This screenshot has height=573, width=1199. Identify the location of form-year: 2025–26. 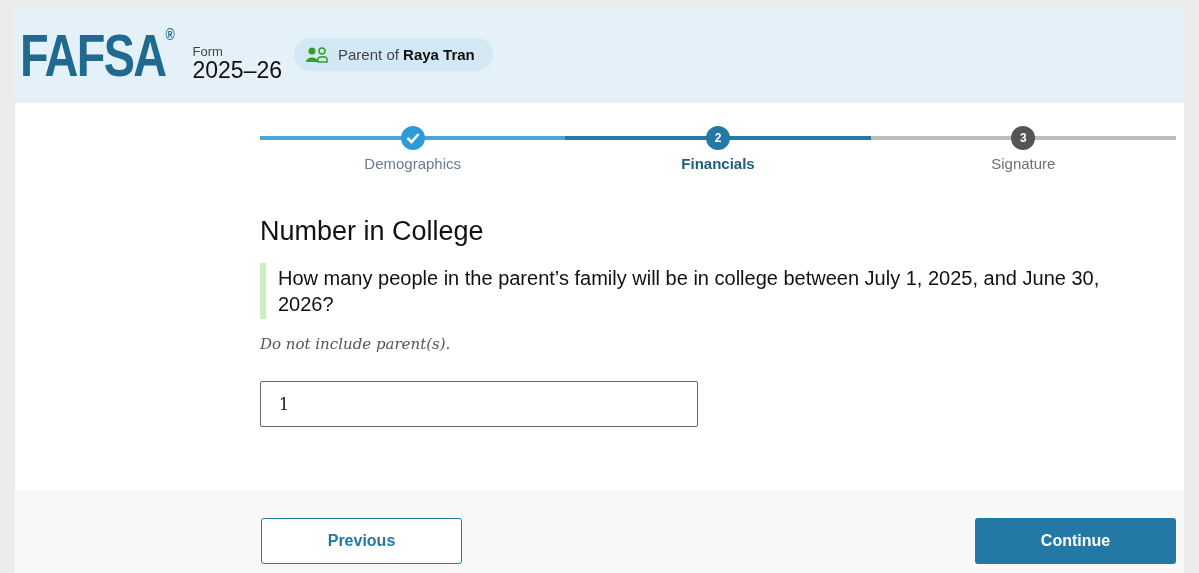
(237, 70).